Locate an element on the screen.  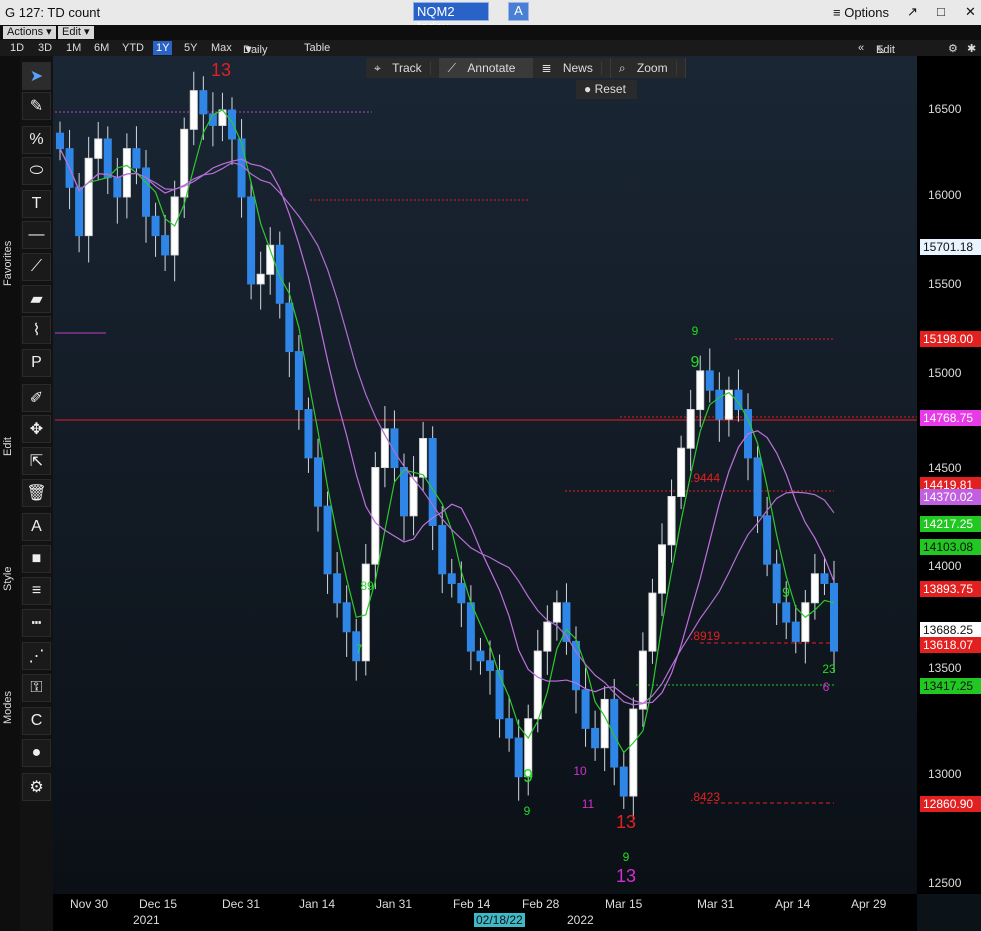
annotate-label: Annotate is located at coordinates (492, 68).